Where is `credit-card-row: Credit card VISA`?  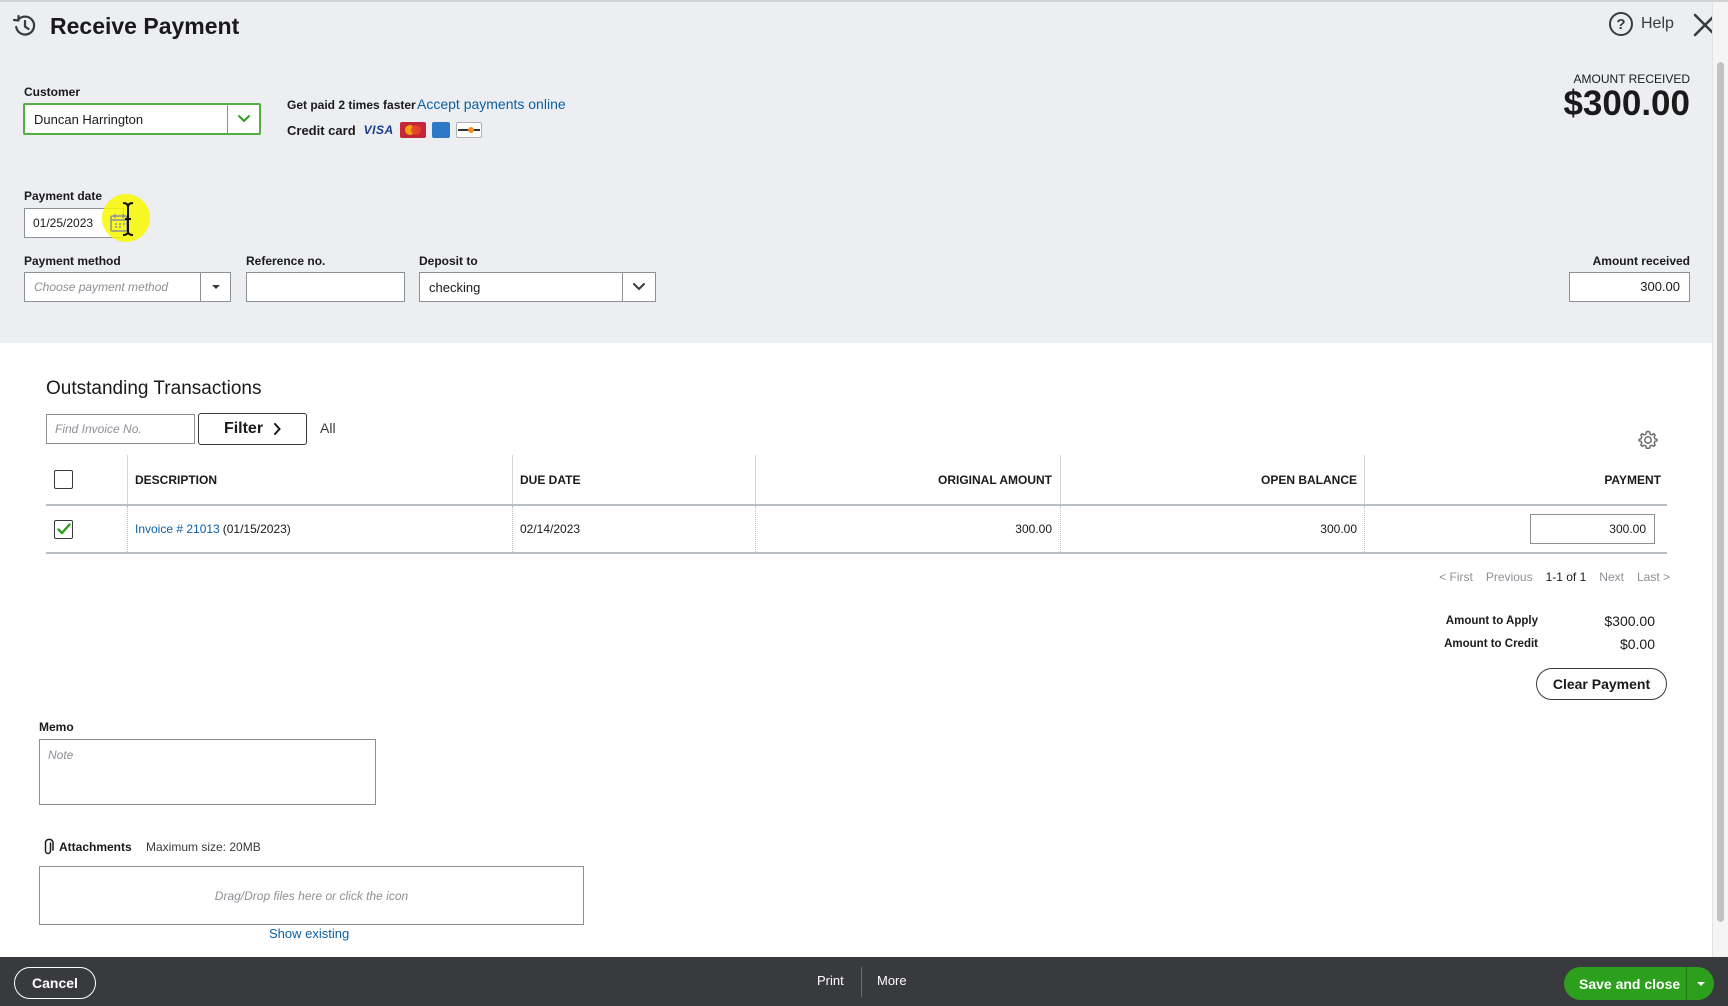
credit-card-row: Credit card VISA is located at coordinates (384, 130).